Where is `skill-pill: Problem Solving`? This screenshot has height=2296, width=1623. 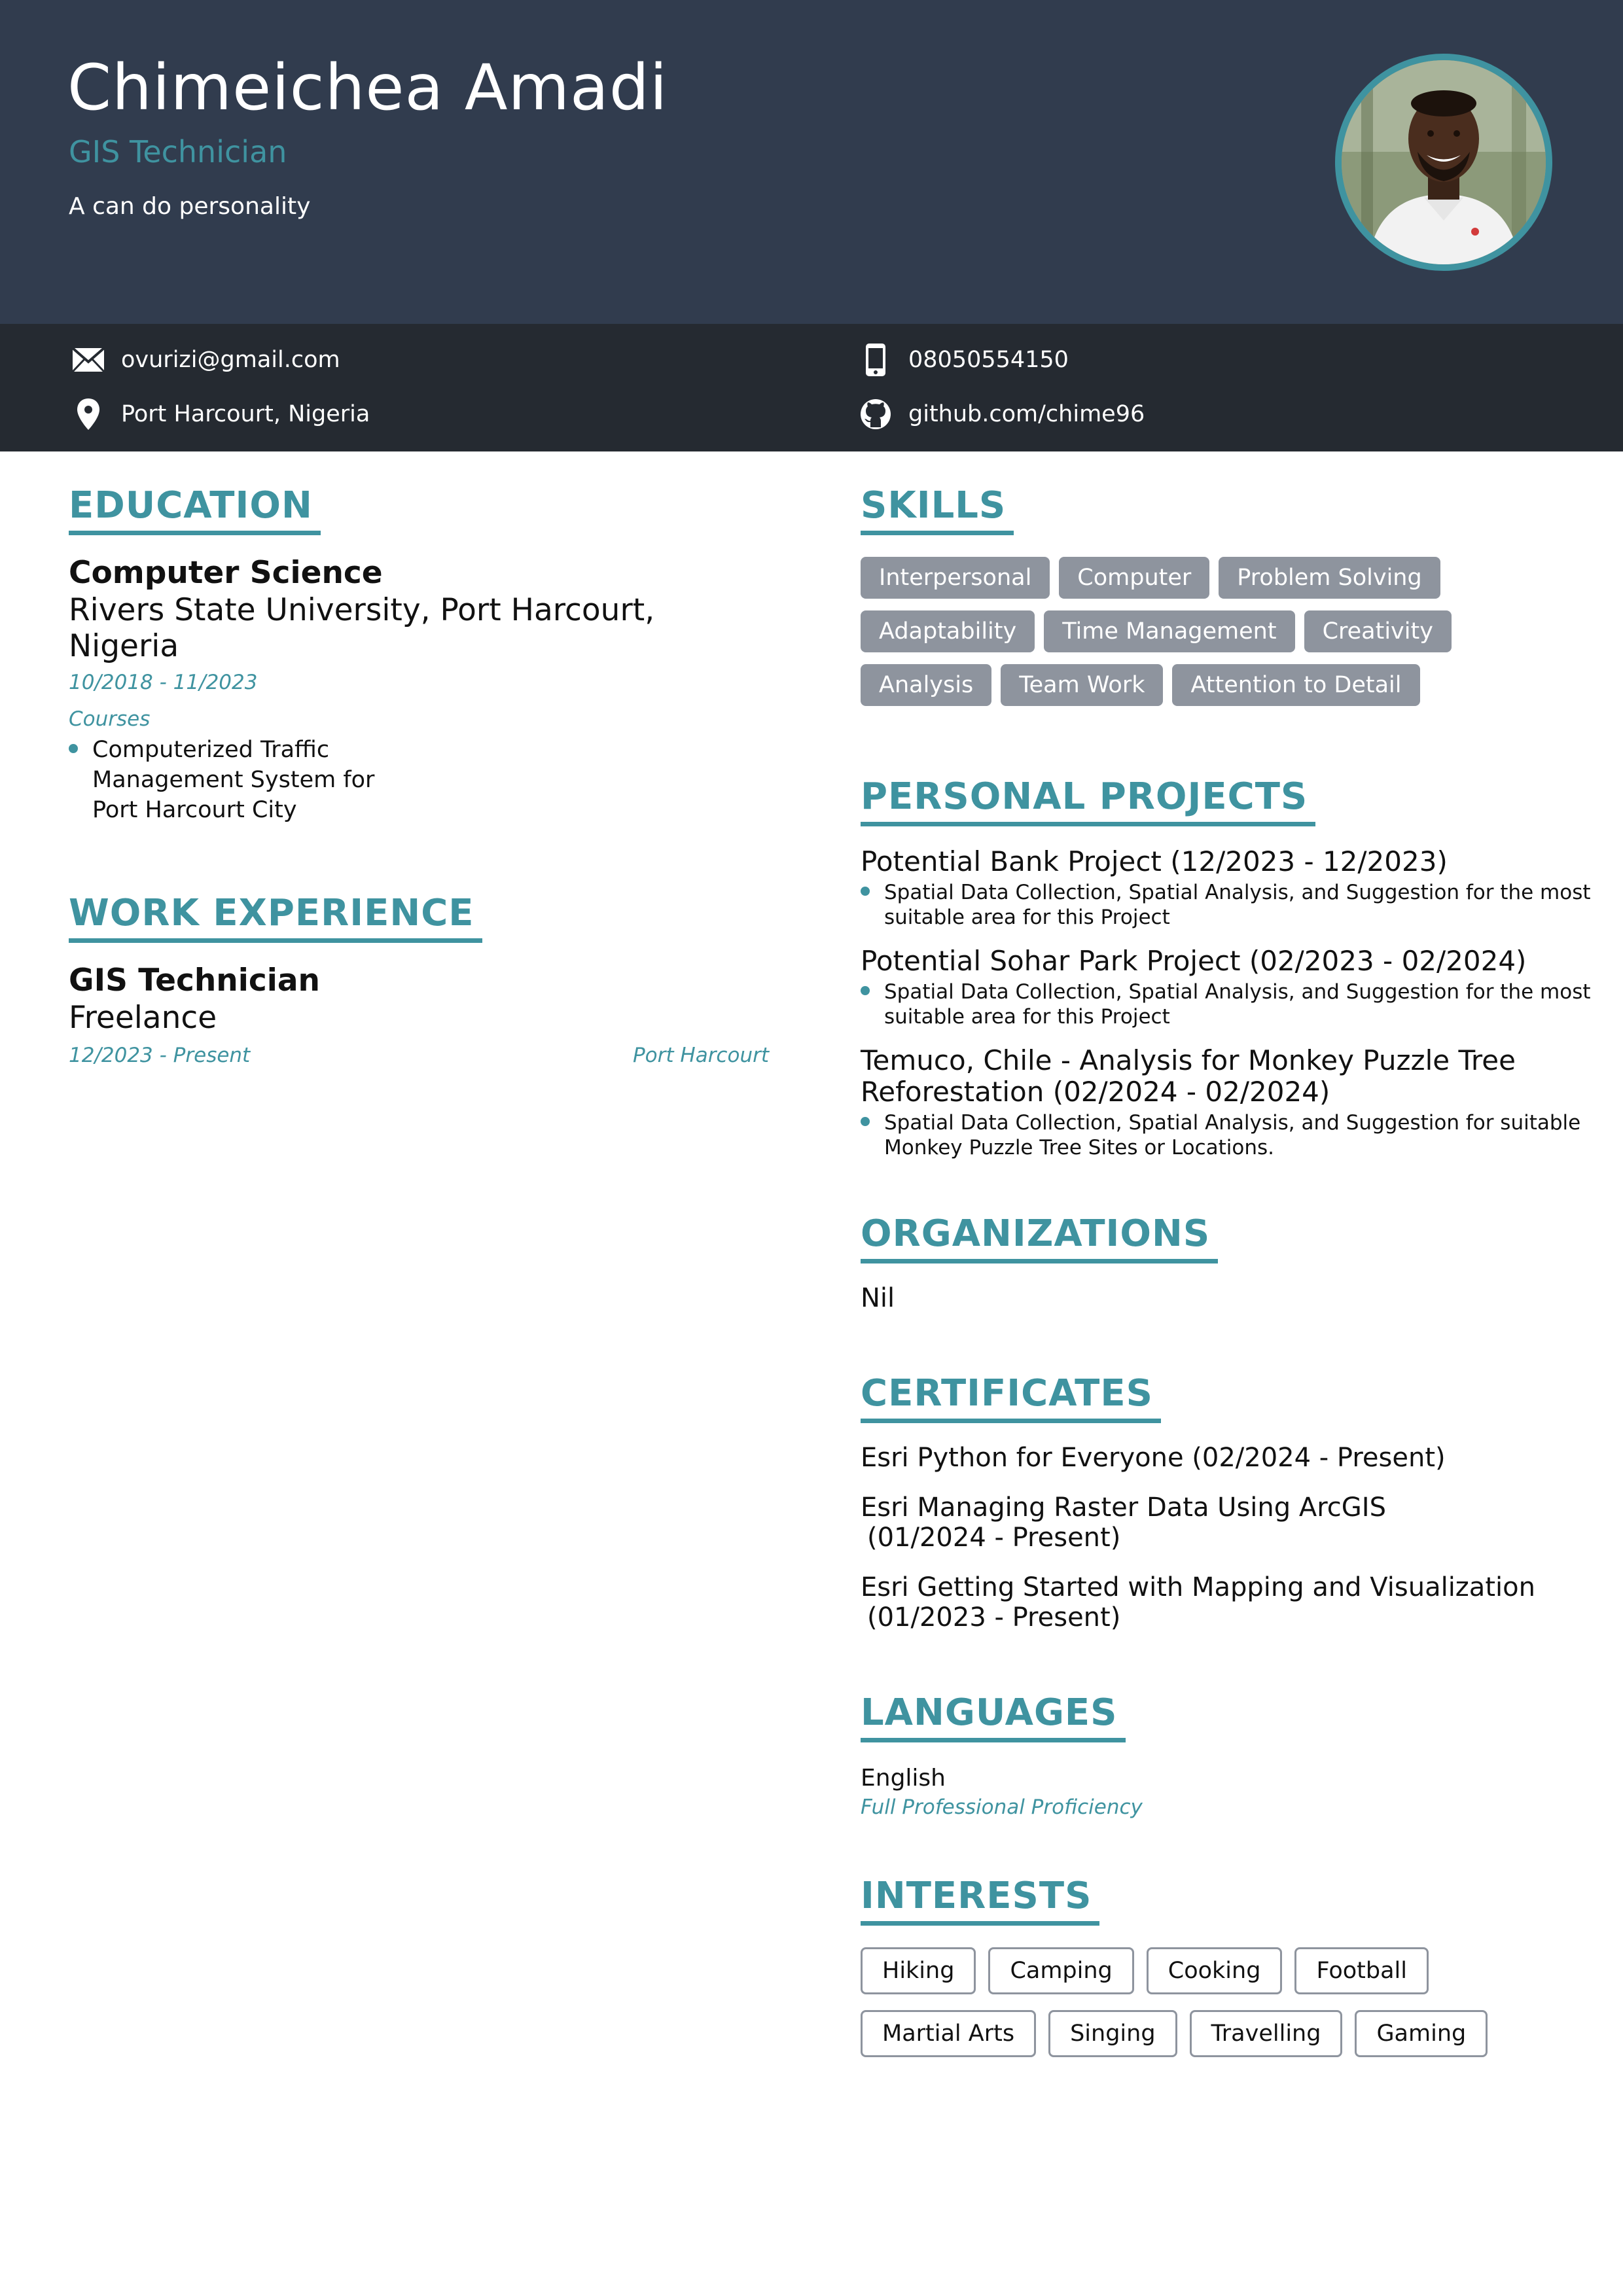
skill-pill: Problem Solving is located at coordinates (1329, 578).